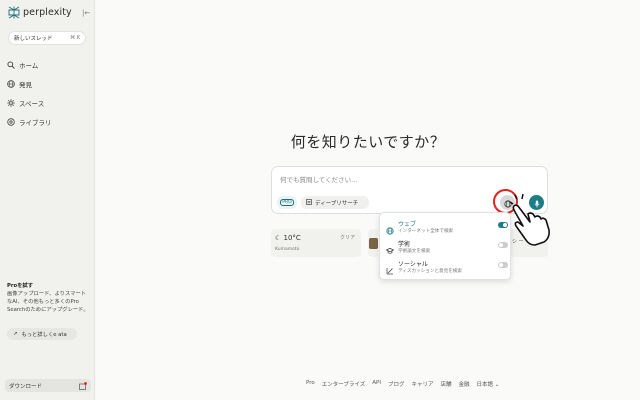 Image resolution: width=640 pixels, height=400 pixels. I want to click on deep-research-button: ディープリサーチ, so click(335, 202).